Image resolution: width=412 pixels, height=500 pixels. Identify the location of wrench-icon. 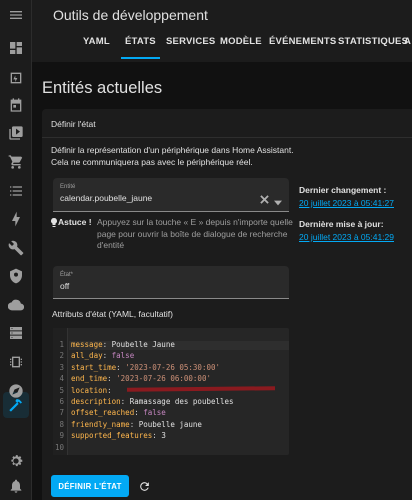
(16, 248).